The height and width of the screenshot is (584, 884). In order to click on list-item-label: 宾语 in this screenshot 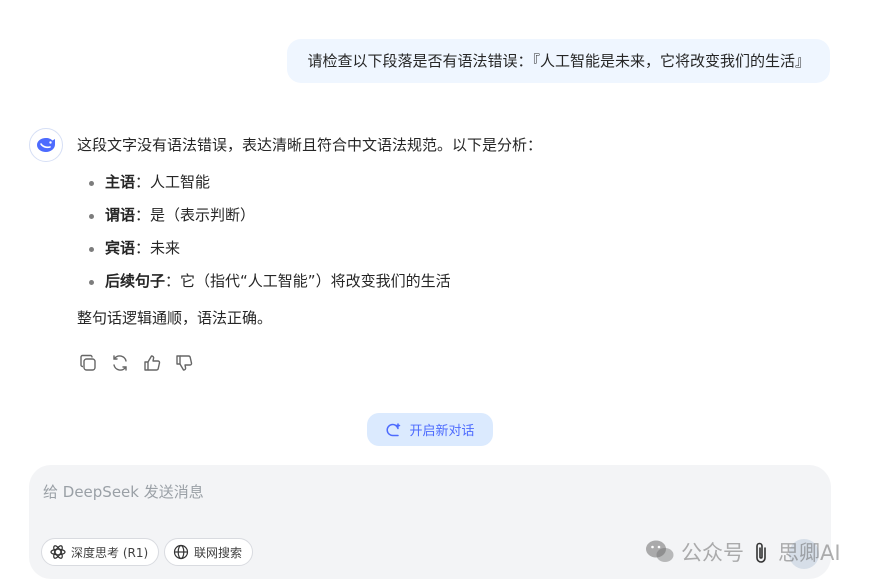, I will do `click(120, 248)`.